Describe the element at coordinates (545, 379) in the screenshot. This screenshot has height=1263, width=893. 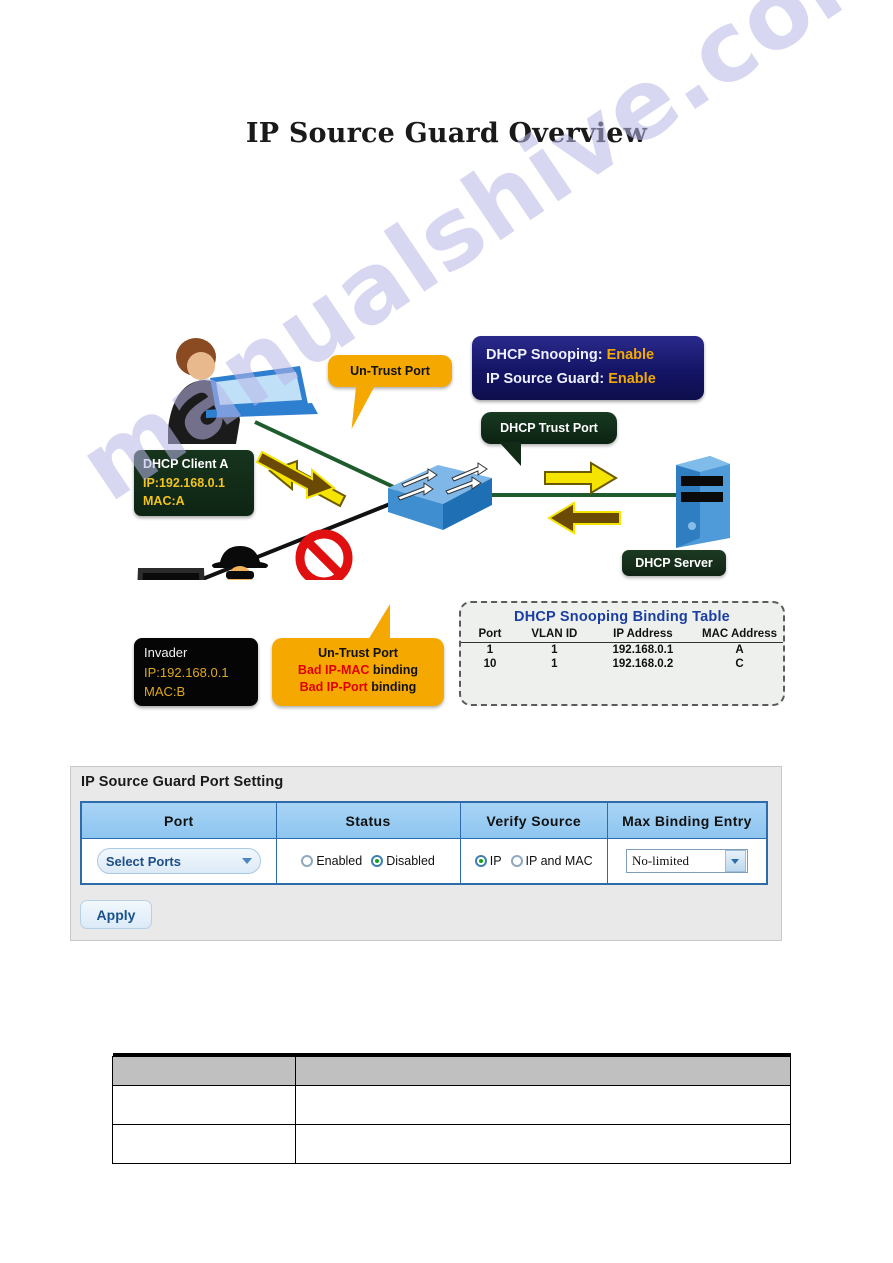
I see `ip-source-guard-label: IP Source Guard:` at that location.